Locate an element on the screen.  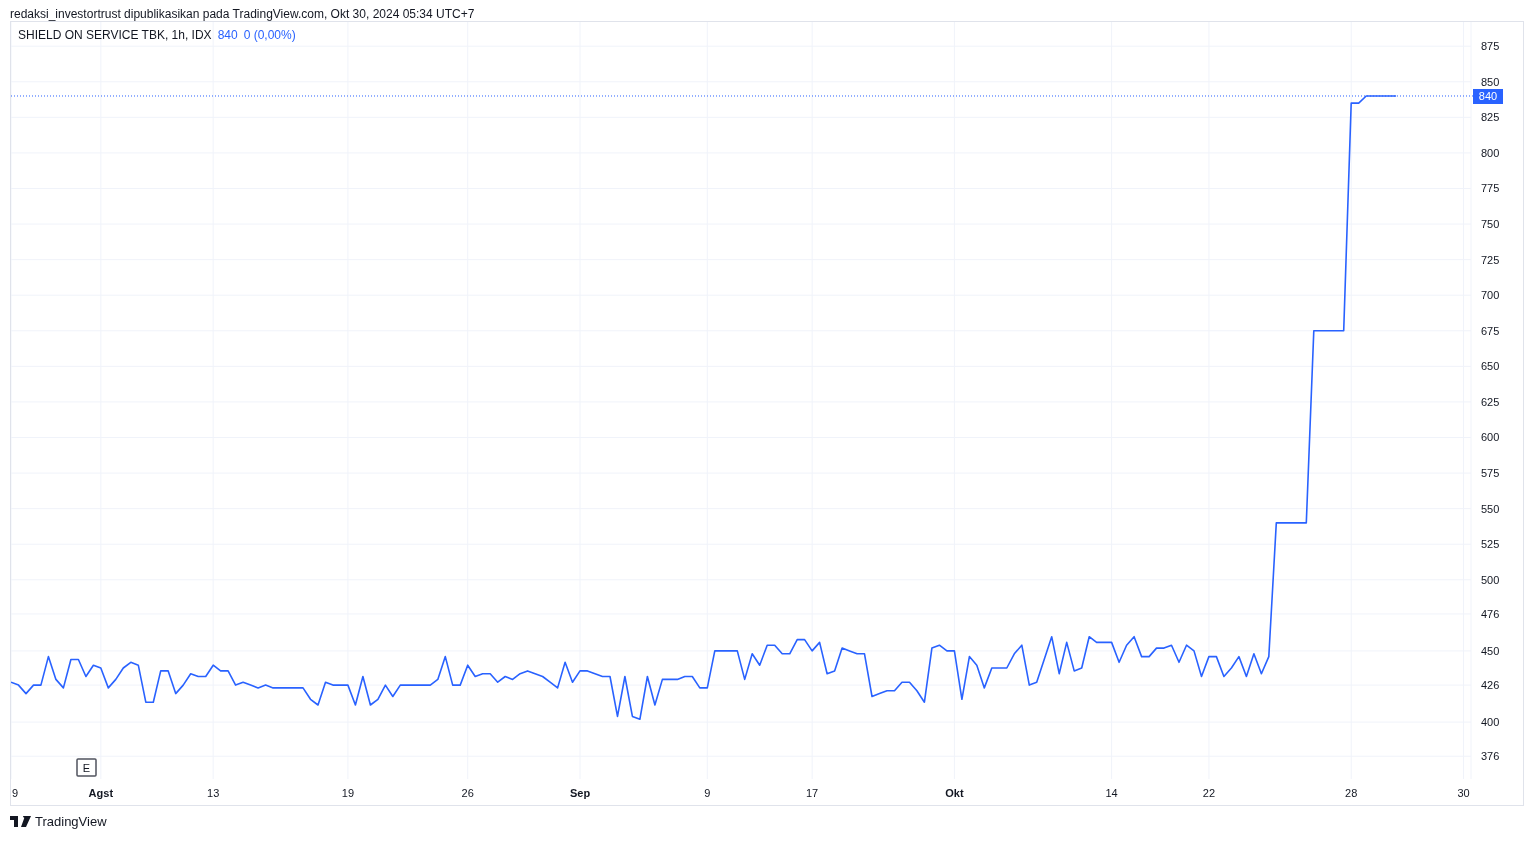
price-axis-label: 600 is located at coordinates (1490, 437).